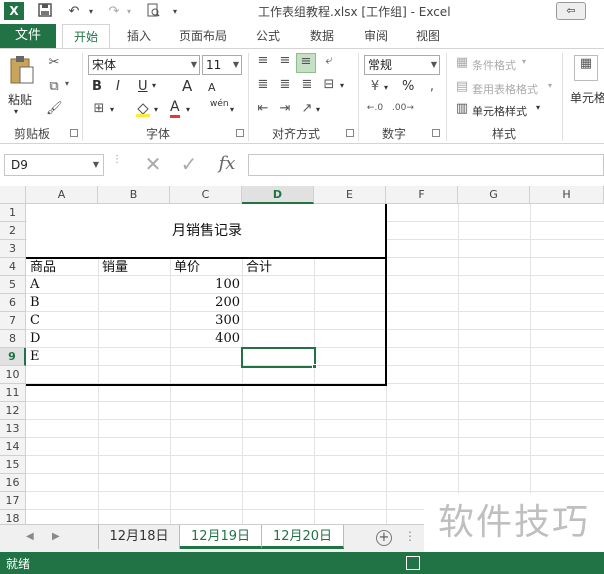 This screenshot has height=574, width=604. I want to click on product-cell: A, so click(63, 285).